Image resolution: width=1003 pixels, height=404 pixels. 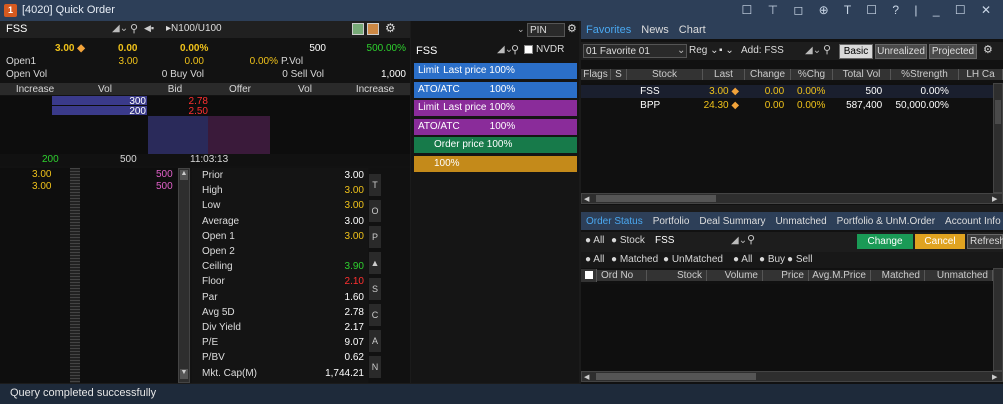 What do you see at coordinates (959, 275) in the screenshot?
I see `col-unmatched: Unmatched` at bounding box center [959, 275].